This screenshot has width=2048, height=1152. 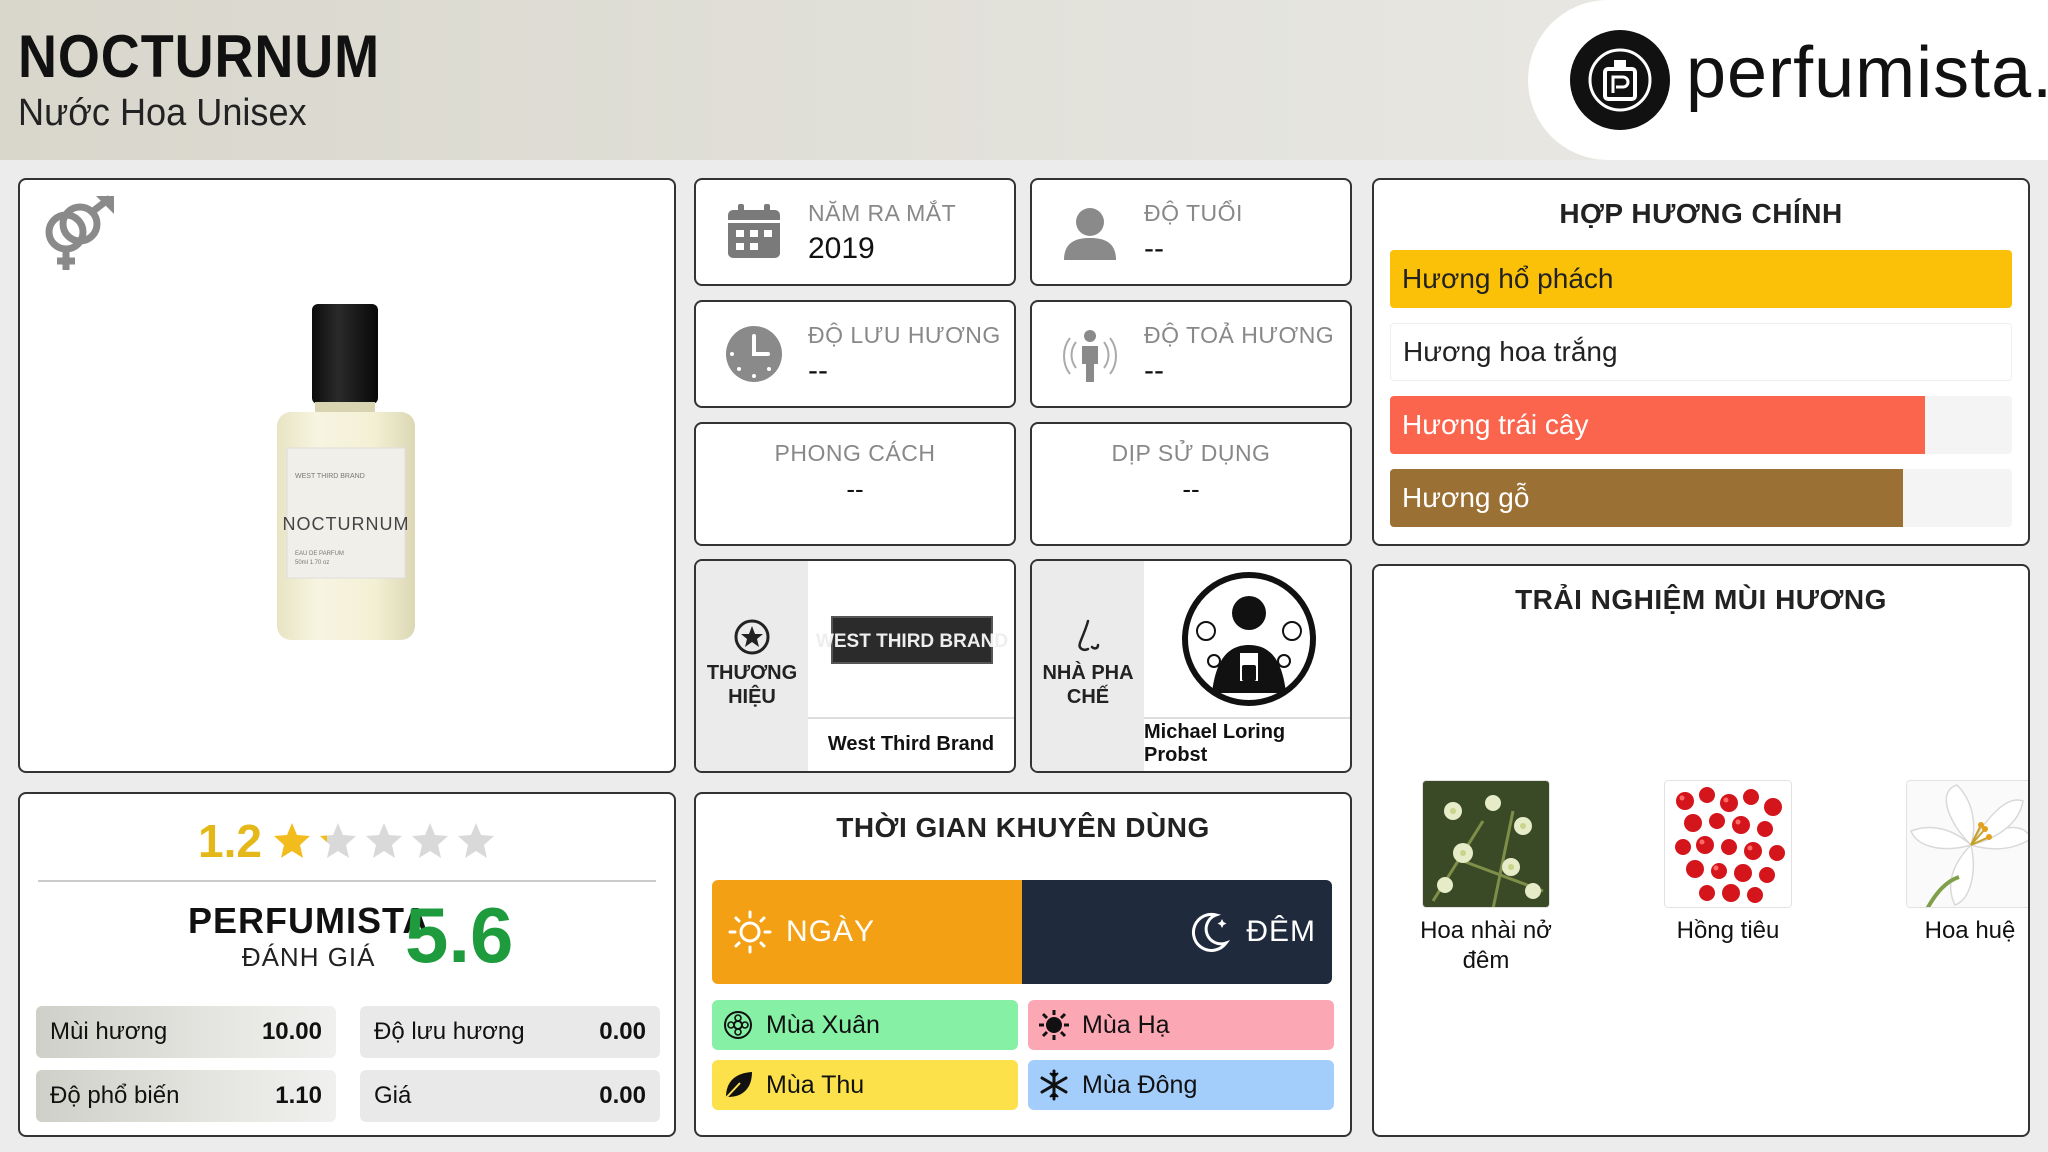 What do you see at coordinates (1728, 844) in the screenshot?
I see `pink-pepper-image` at bounding box center [1728, 844].